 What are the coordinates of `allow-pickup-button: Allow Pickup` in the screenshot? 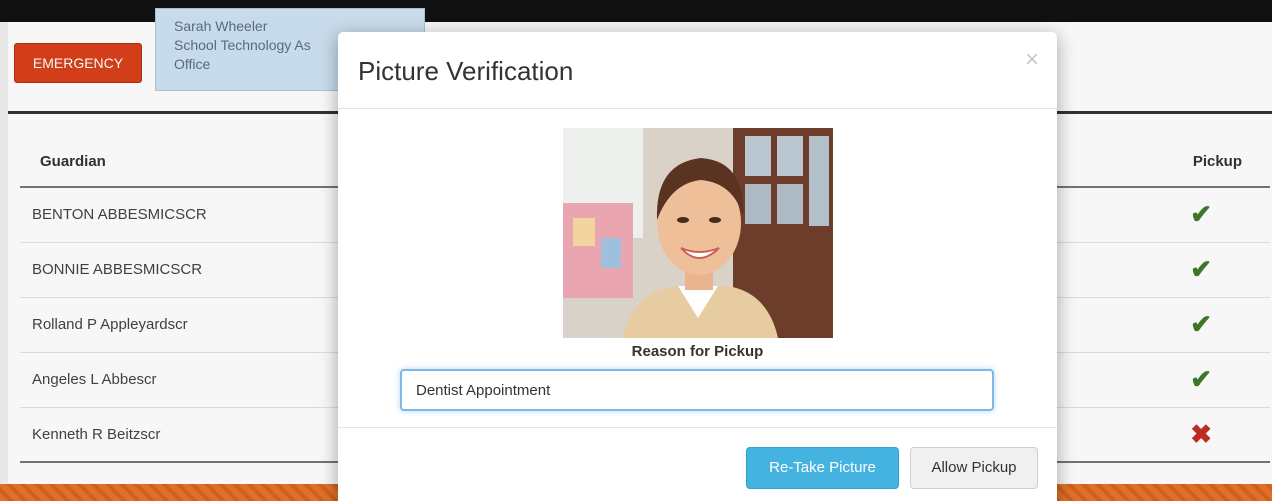 It's located at (974, 468).